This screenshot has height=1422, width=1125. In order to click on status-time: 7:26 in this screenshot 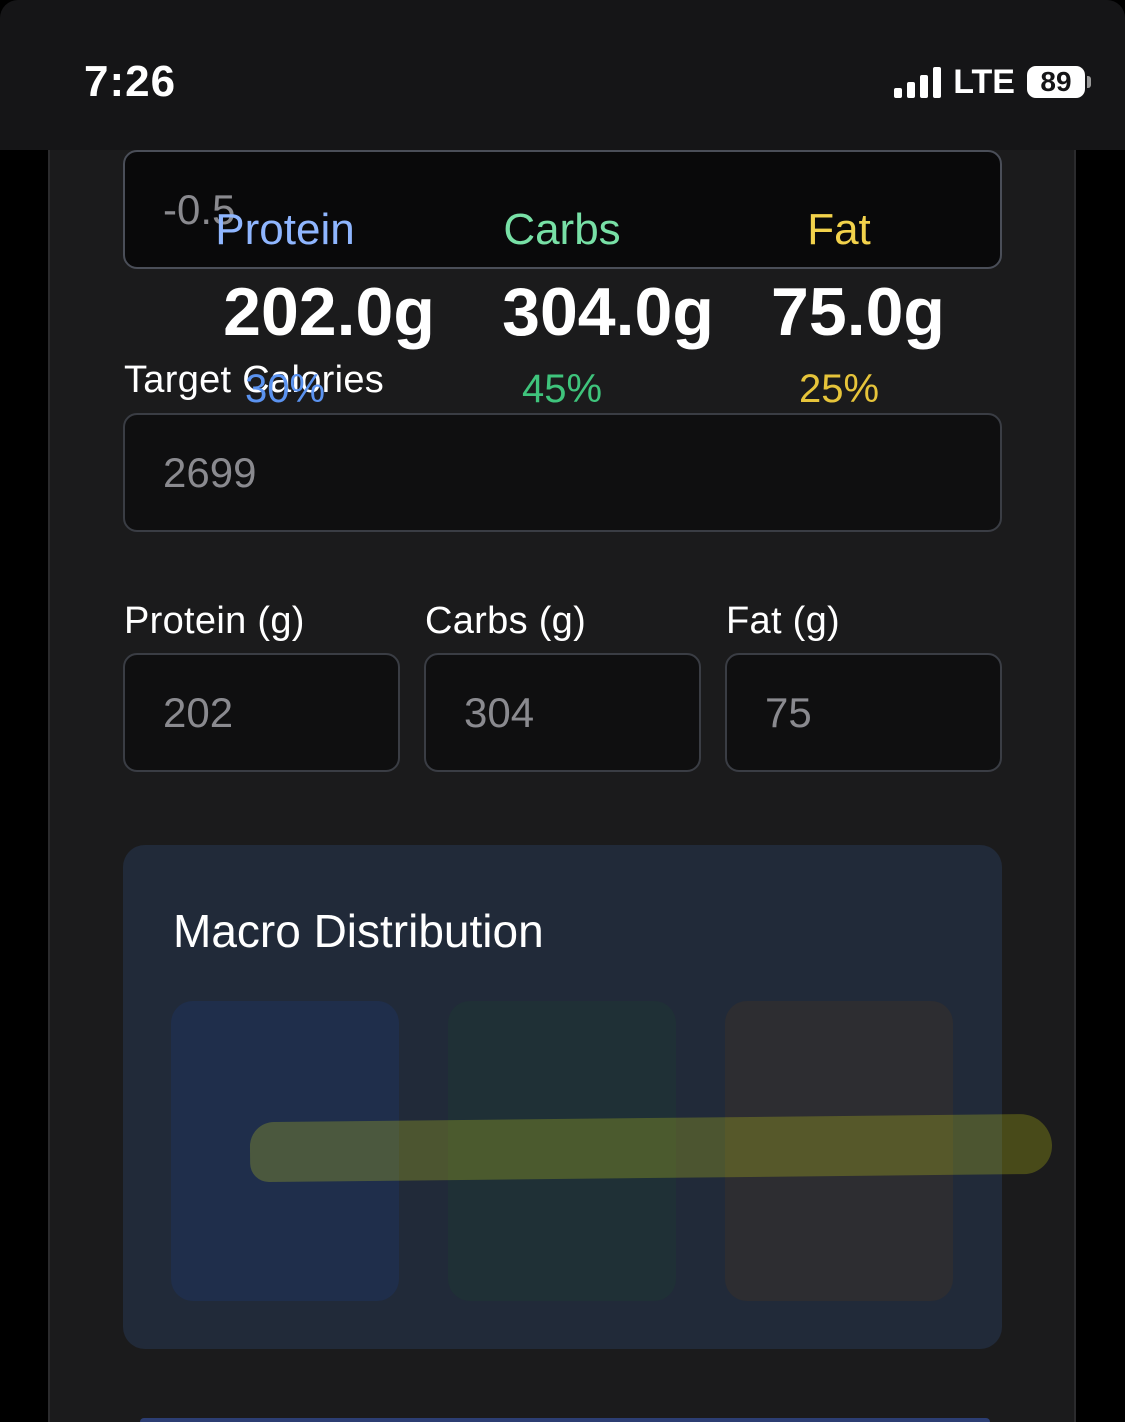, I will do `click(130, 81)`.